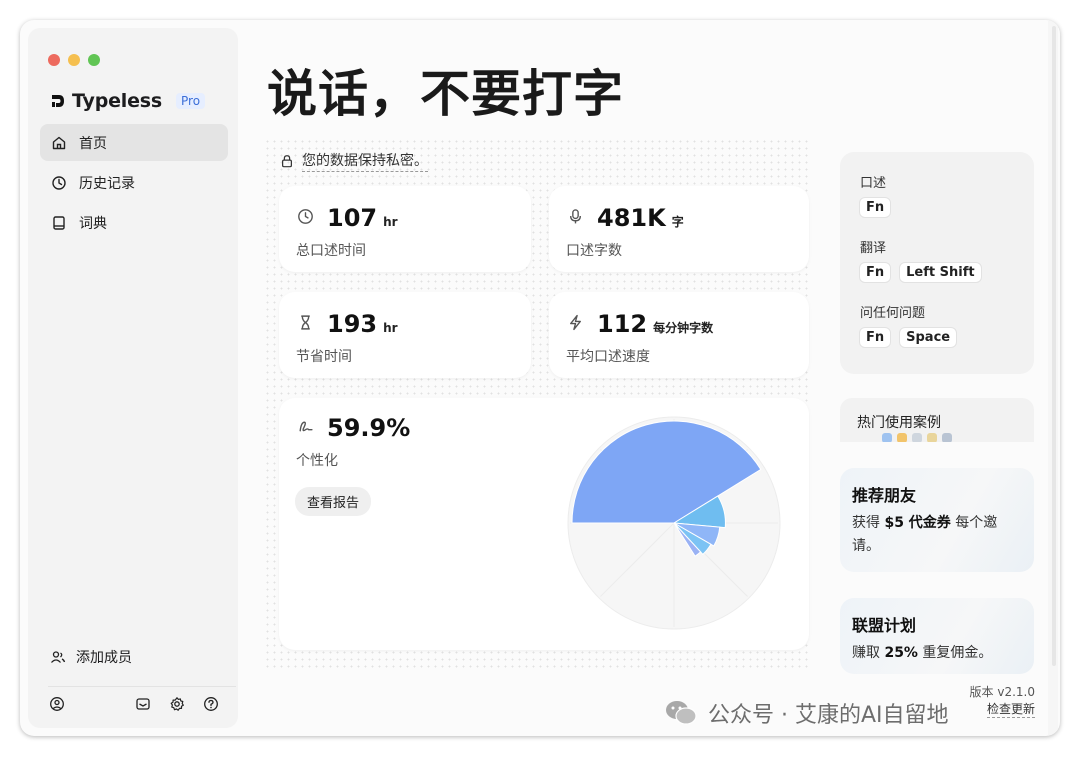 This screenshot has height=757, width=1080. Describe the element at coordinates (405, 335) in the screenshot. I see `stat-card-time-saved: 193 hr 节省时间` at that location.